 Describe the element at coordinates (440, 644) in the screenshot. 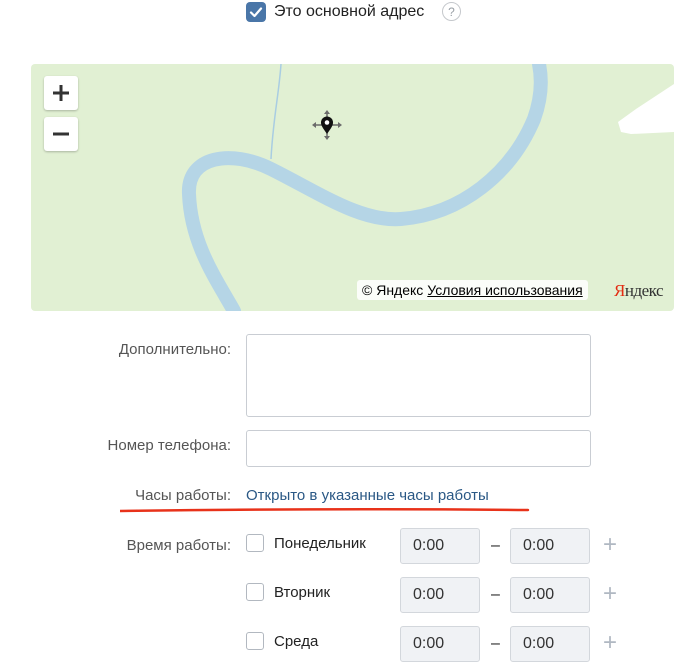

I see `wednesday-from-input: 0:00` at that location.